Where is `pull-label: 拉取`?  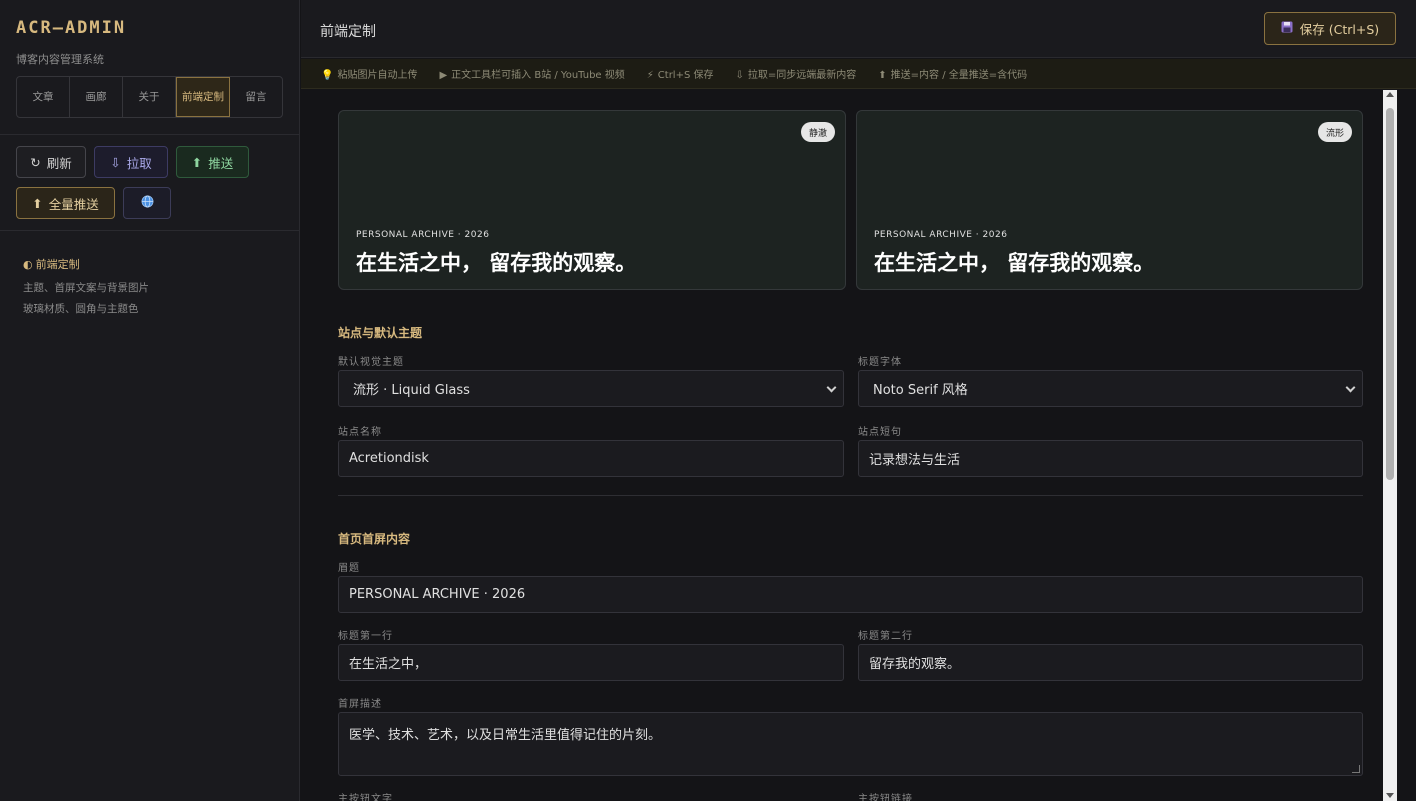
pull-label: 拉取 is located at coordinates (139, 163).